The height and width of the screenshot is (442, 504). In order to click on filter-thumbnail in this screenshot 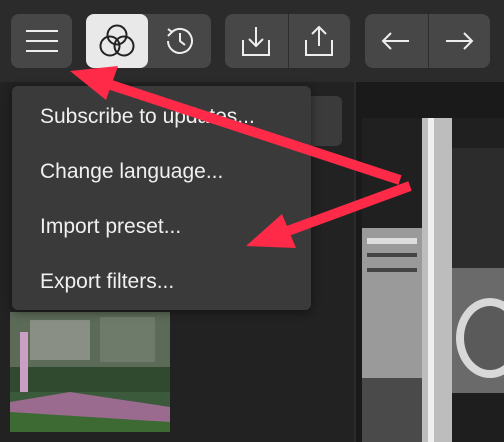, I will do `click(90, 372)`.